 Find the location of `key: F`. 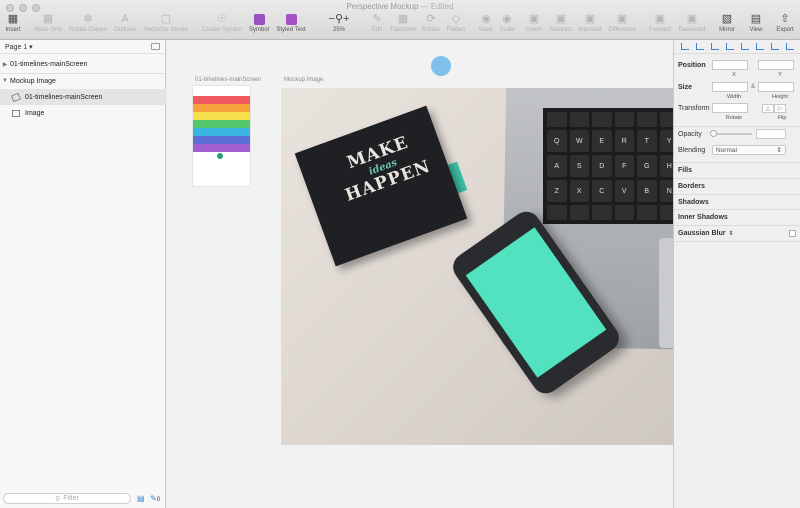

key: F is located at coordinates (624, 166).